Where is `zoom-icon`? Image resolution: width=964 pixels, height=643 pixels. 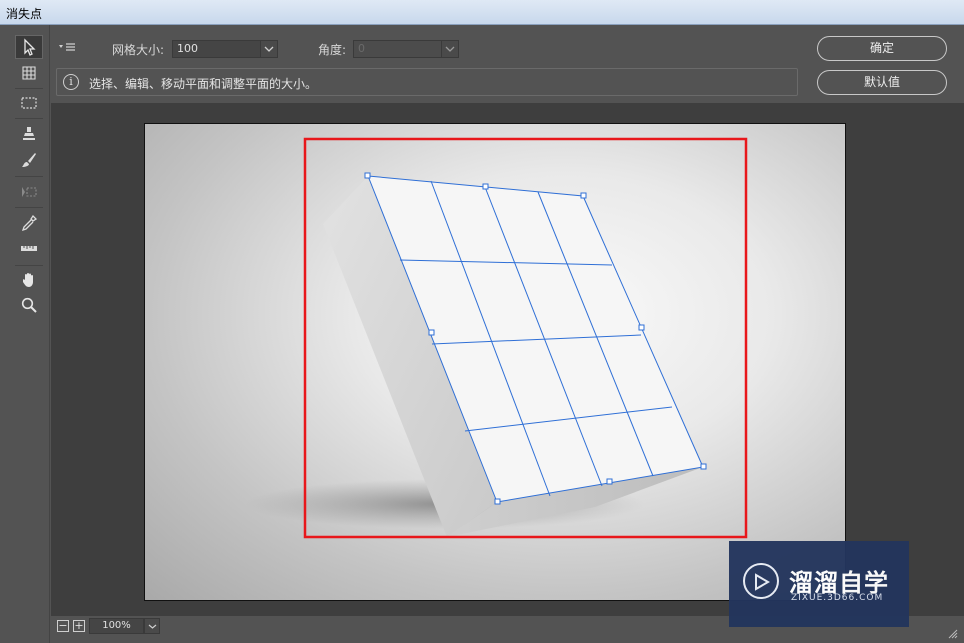
zoom-icon is located at coordinates (29, 305).